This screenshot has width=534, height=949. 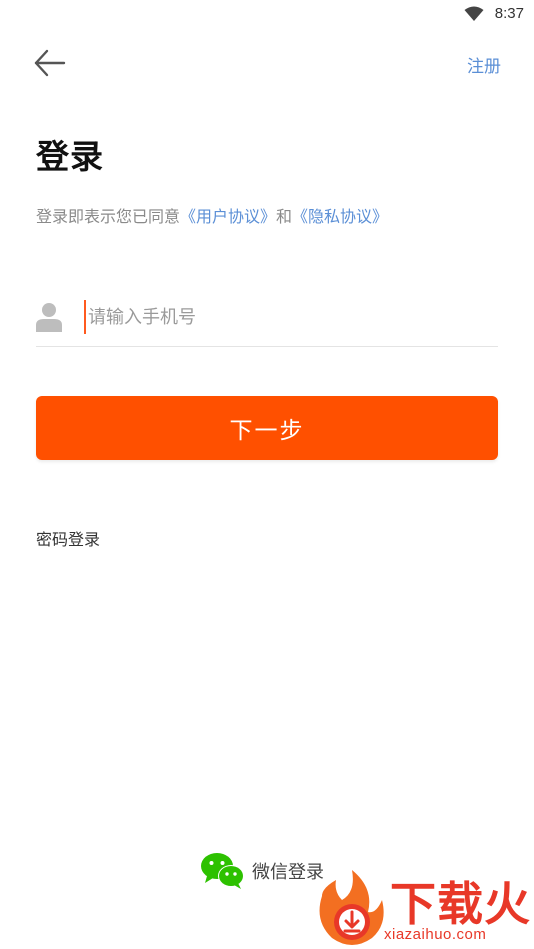 I want to click on phone-input-row, so click(x=267, y=319).